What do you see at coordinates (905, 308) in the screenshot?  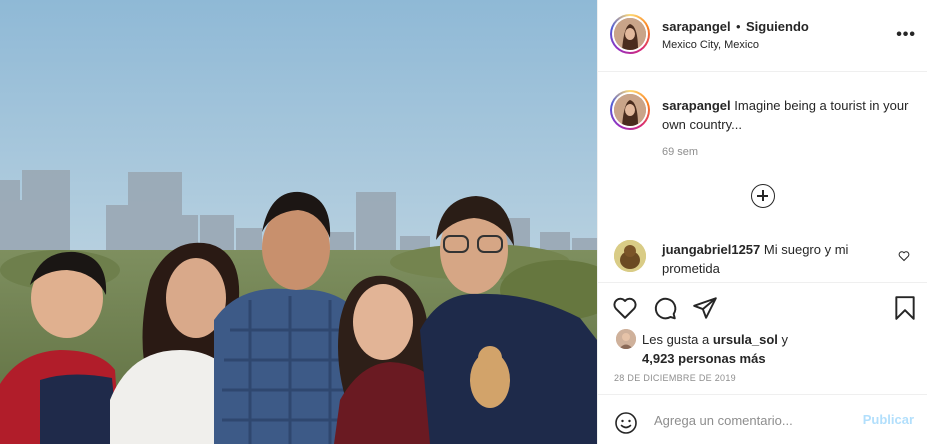 I see `bookmark-icon` at bounding box center [905, 308].